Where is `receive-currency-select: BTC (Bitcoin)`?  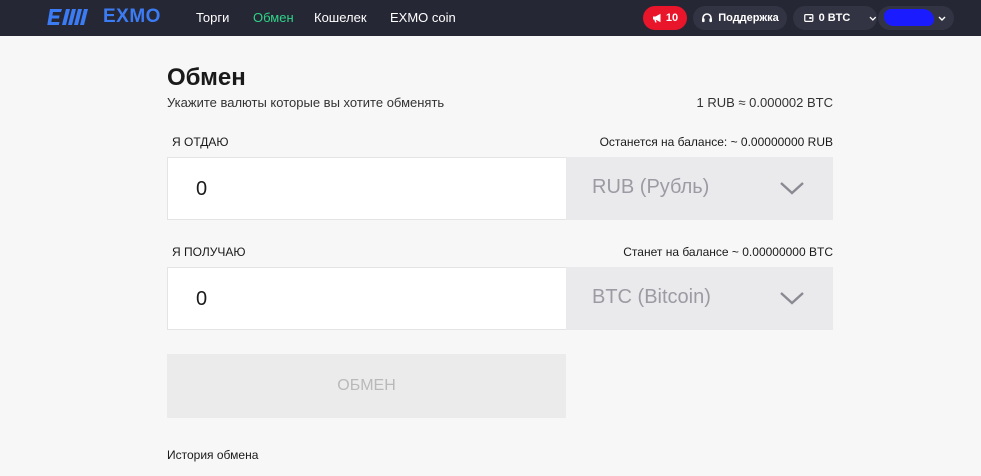
receive-currency-select: BTC (Bitcoin) is located at coordinates (699, 298).